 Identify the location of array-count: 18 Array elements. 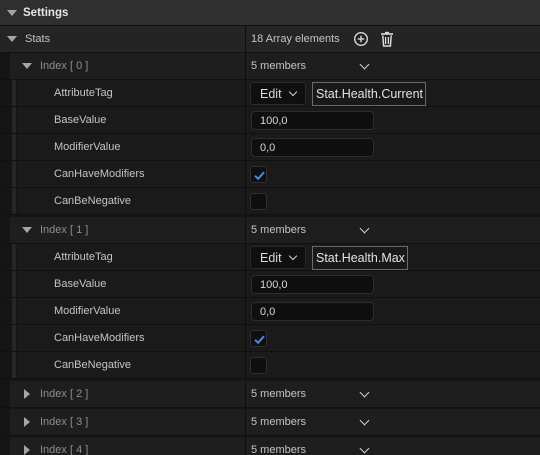
(295, 39).